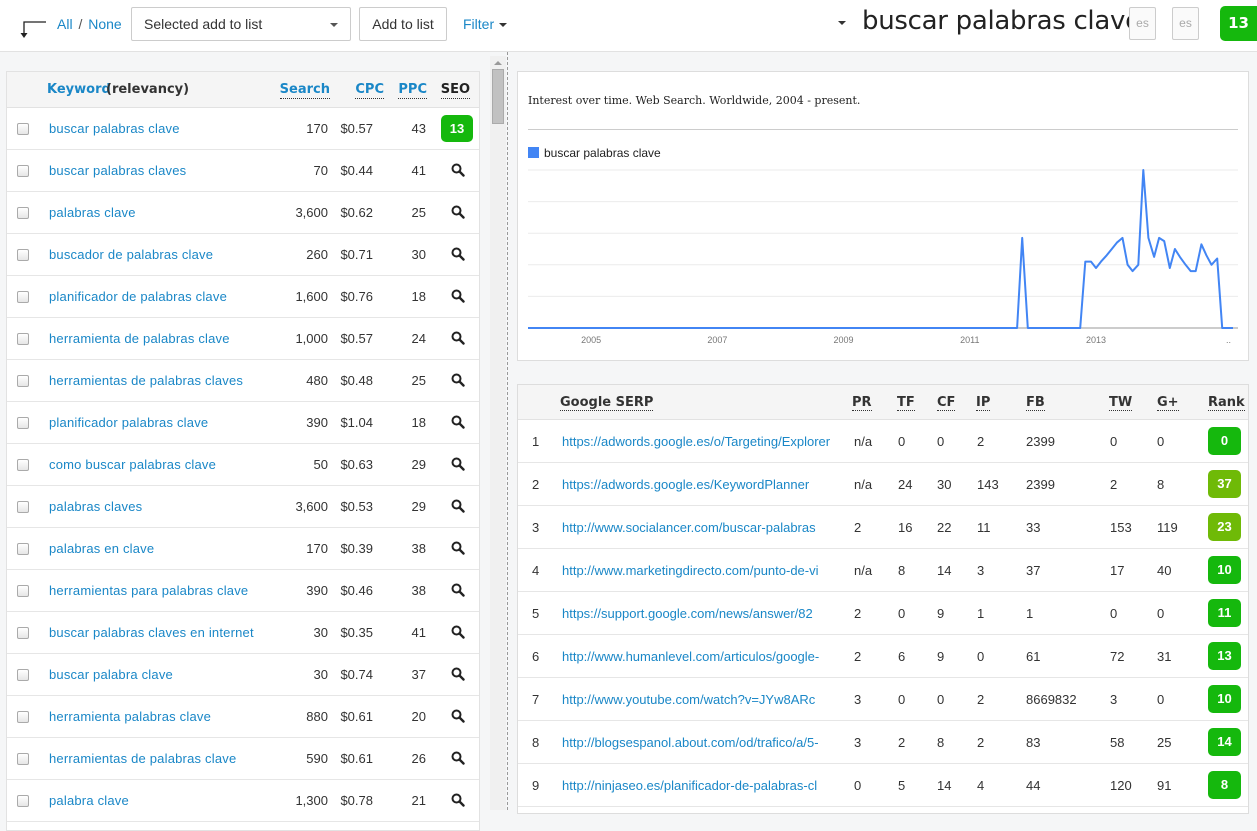 This screenshot has width=1257, height=831. What do you see at coordinates (148, 590) in the screenshot?
I see `keyword-link: herramientas para palabras clave` at bounding box center [148, 590].